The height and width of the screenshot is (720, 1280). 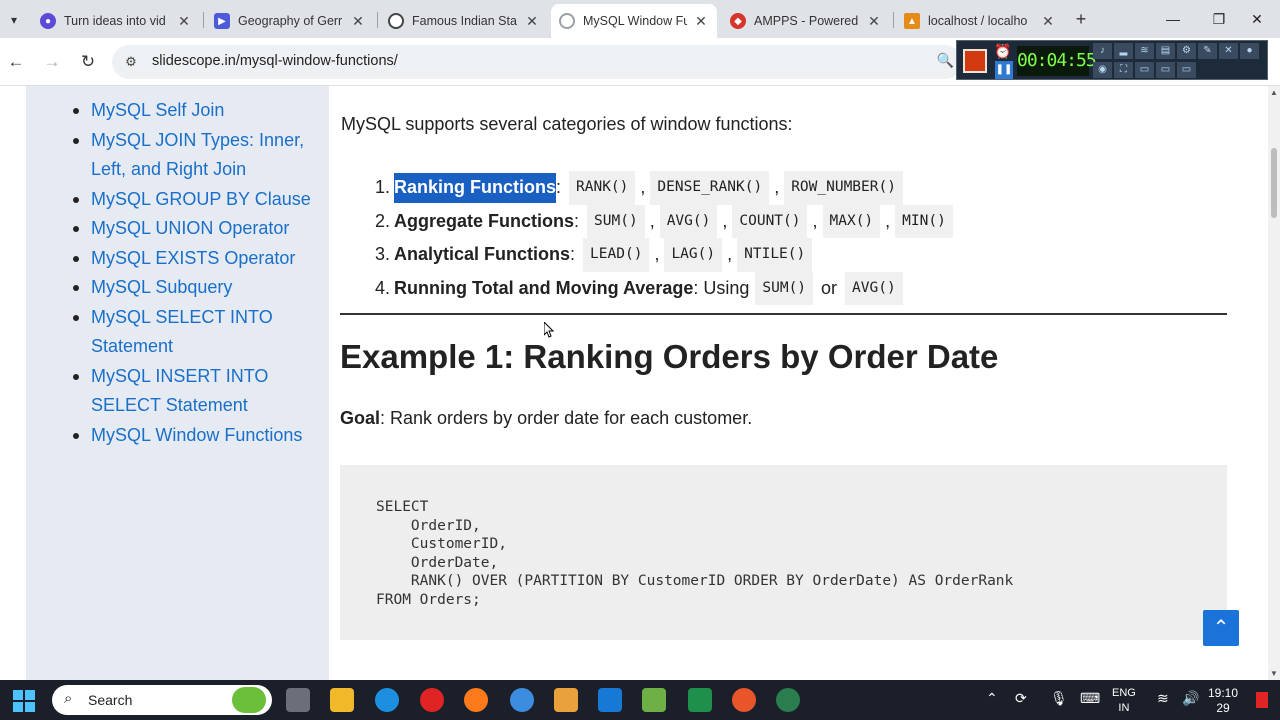 I want to click on sidebar-item: MySQL EXISTS Operator, so click(x=199, y=259).